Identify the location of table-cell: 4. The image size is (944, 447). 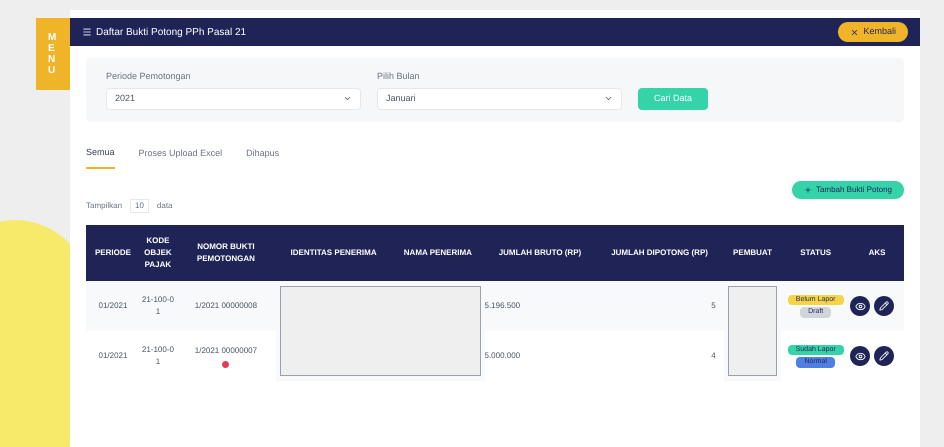
(659, 356).